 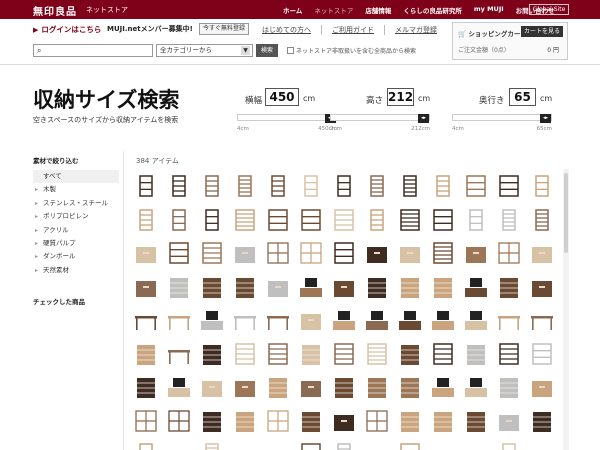 I want to click on search-button: 検索, so click(x=267, y=50).